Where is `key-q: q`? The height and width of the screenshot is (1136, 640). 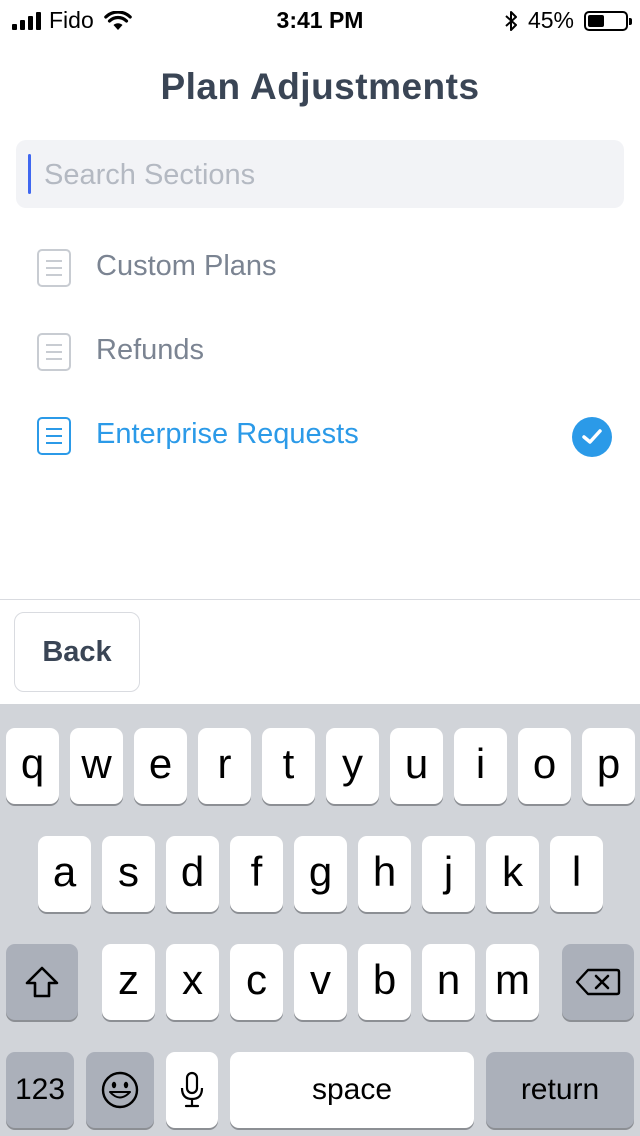
key-q: q is located at coordinates (32, 766).